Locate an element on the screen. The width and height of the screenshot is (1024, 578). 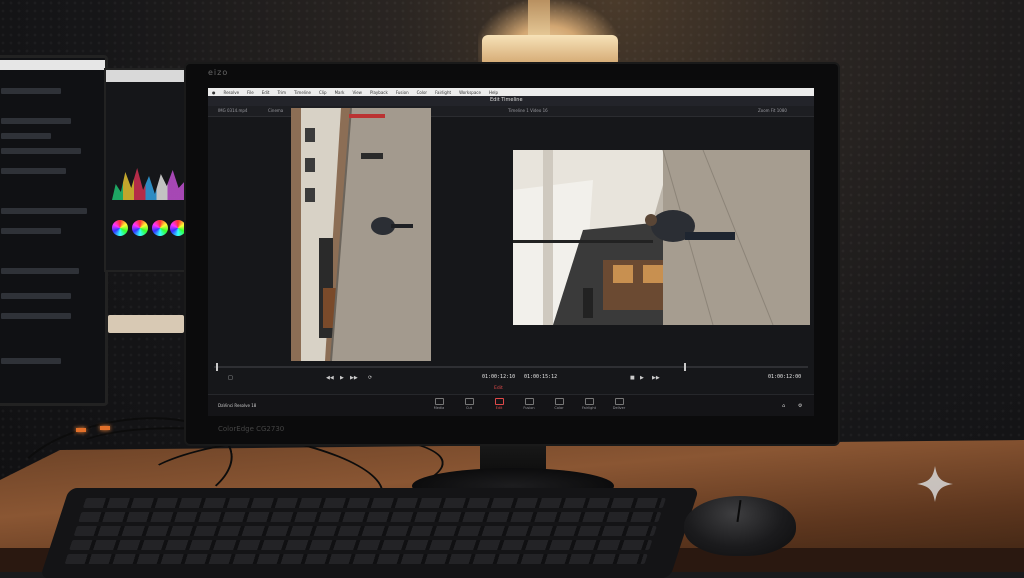
media-icon is located at coordinates (439, 401).